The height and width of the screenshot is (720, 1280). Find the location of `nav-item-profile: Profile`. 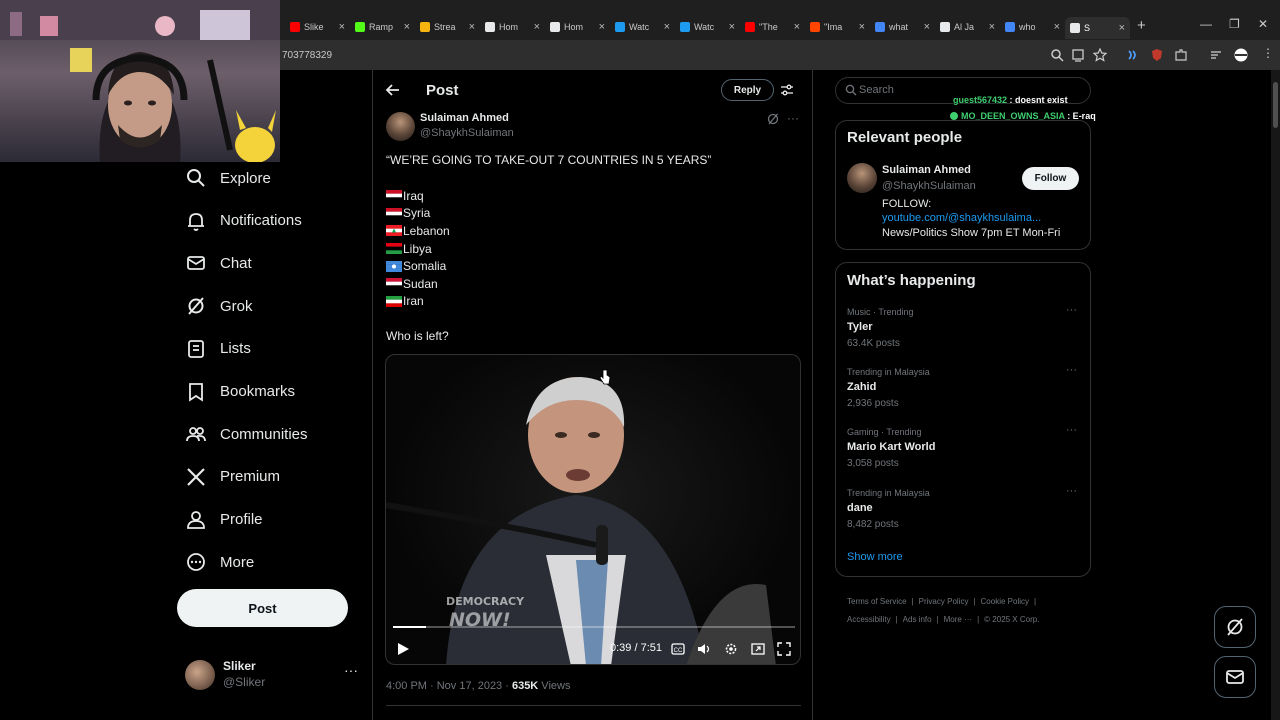

nav-item-profile: Profile is located at coordinates (224, 520).